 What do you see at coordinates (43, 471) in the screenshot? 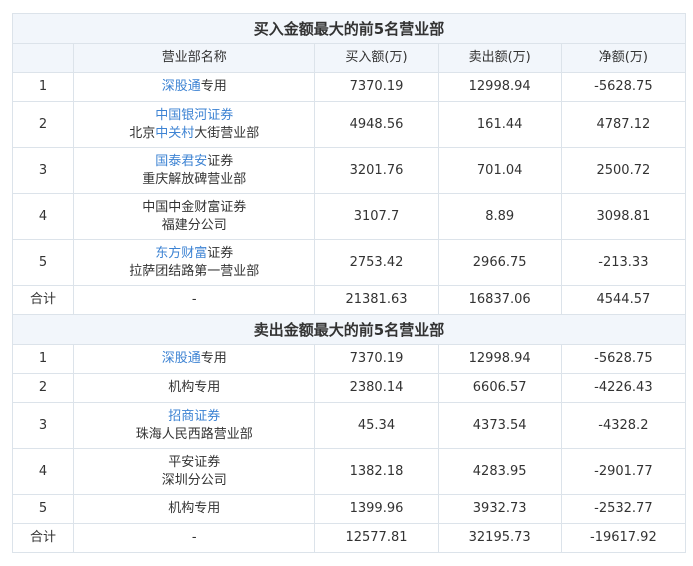
I see `rank-cell: 4` at bounding box center [43, 471].